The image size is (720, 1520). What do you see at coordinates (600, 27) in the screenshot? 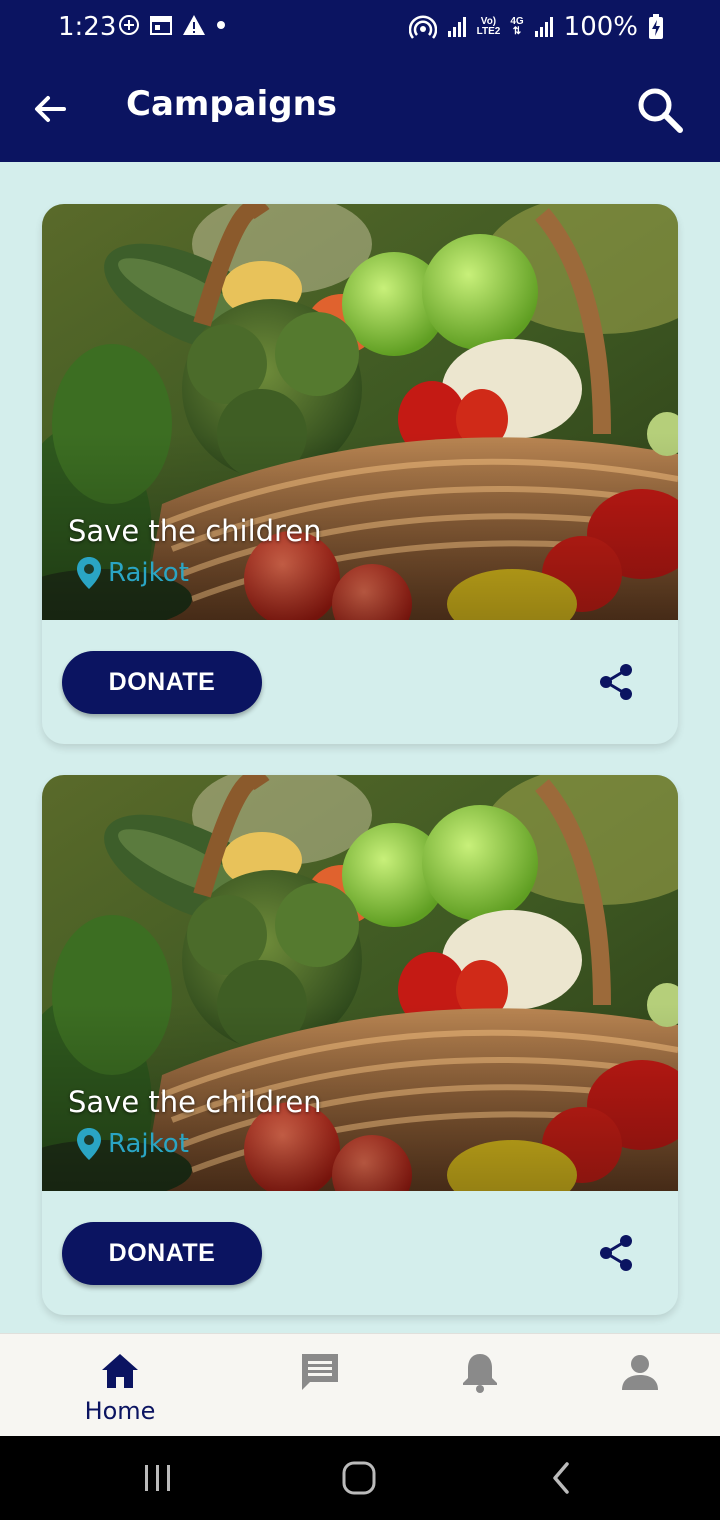
I see `battery-percent: 100%` at bounding box center [600, 27].